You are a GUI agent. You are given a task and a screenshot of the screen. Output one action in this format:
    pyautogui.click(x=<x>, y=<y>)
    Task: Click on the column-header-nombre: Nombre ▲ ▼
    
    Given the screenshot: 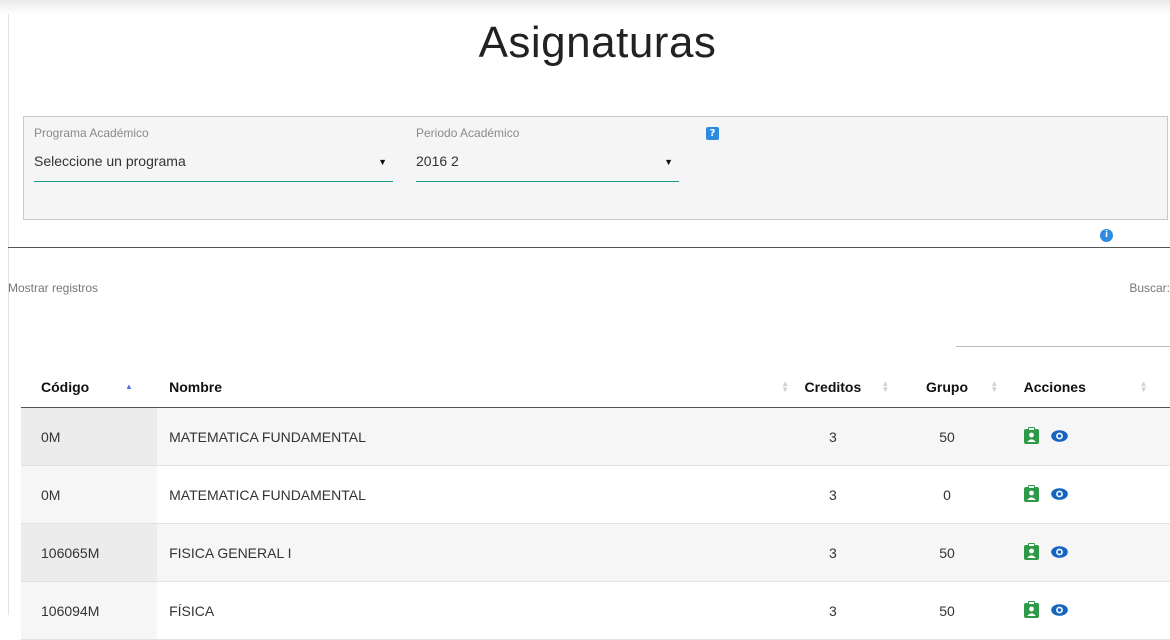 What is the action you would take?
    pyautogui.click(x=473, y=387)
    